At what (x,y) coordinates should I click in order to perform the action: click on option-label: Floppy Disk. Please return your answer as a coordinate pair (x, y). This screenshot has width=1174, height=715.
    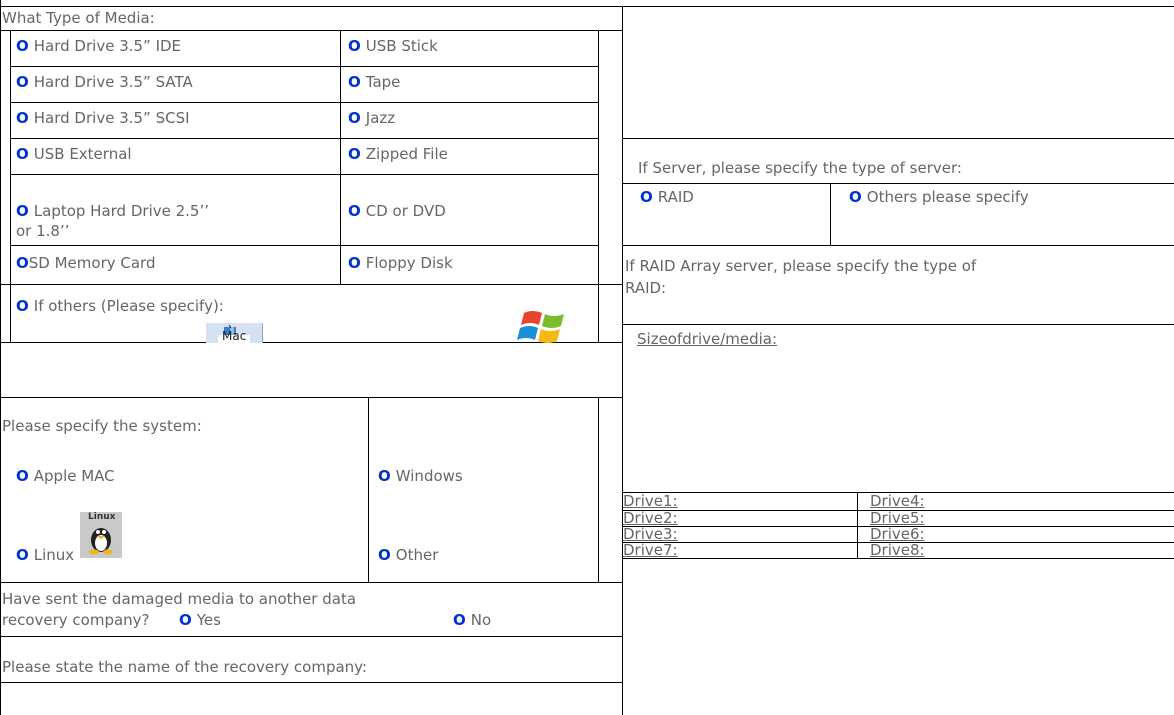
    Looking at the image, I should click on (409, 263).